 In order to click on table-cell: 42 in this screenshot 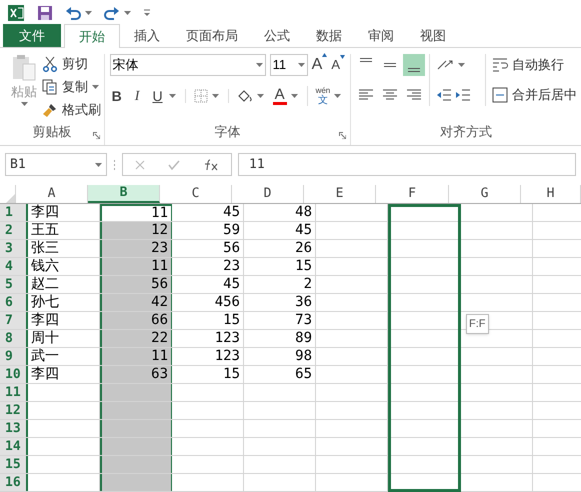, I will do `click(136, 302)`.